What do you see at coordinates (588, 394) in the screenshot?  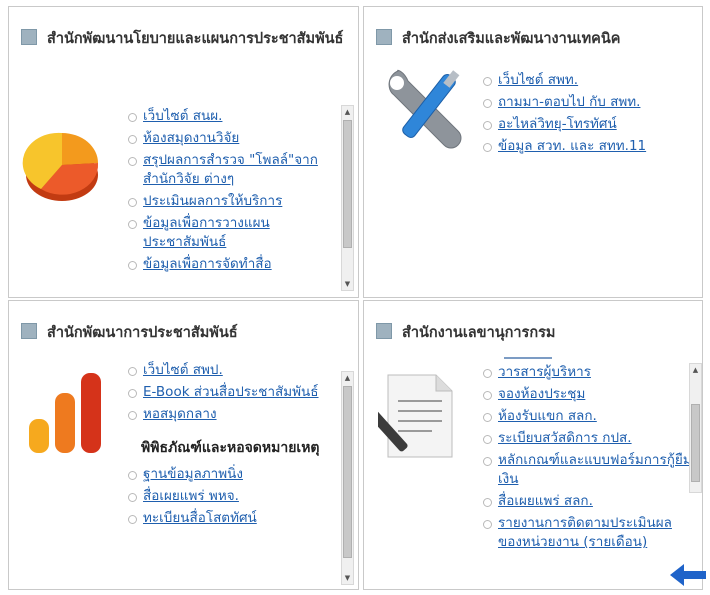 I see `list-item: จองห้องประชุม` at bounding box center [588, 394].